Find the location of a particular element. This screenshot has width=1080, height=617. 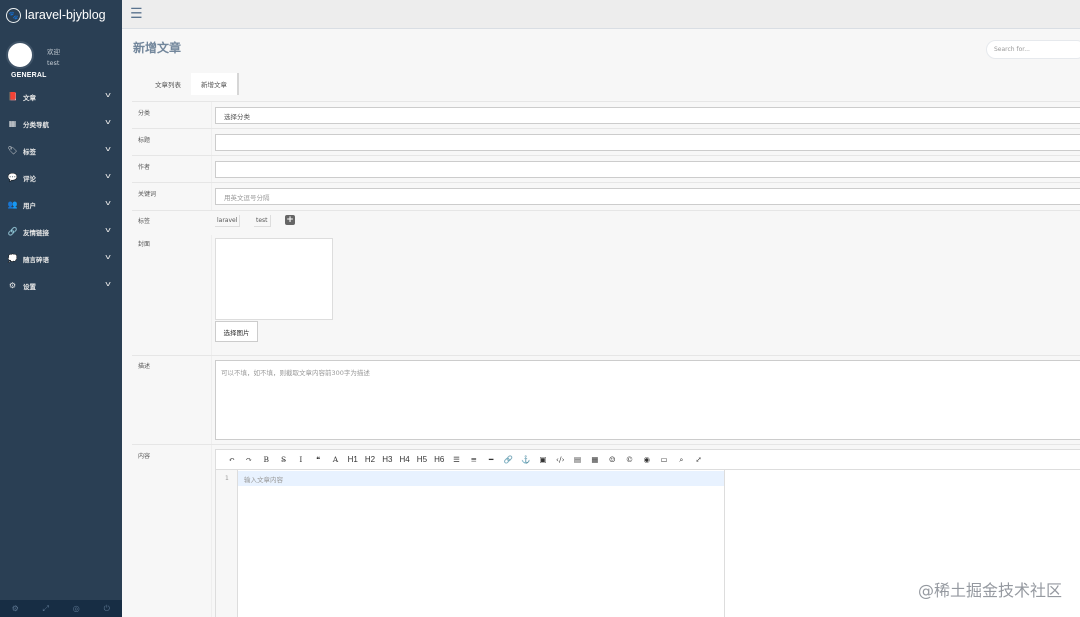

sidebar-item: 📕 文章 v is located at coordinates (61, 96).